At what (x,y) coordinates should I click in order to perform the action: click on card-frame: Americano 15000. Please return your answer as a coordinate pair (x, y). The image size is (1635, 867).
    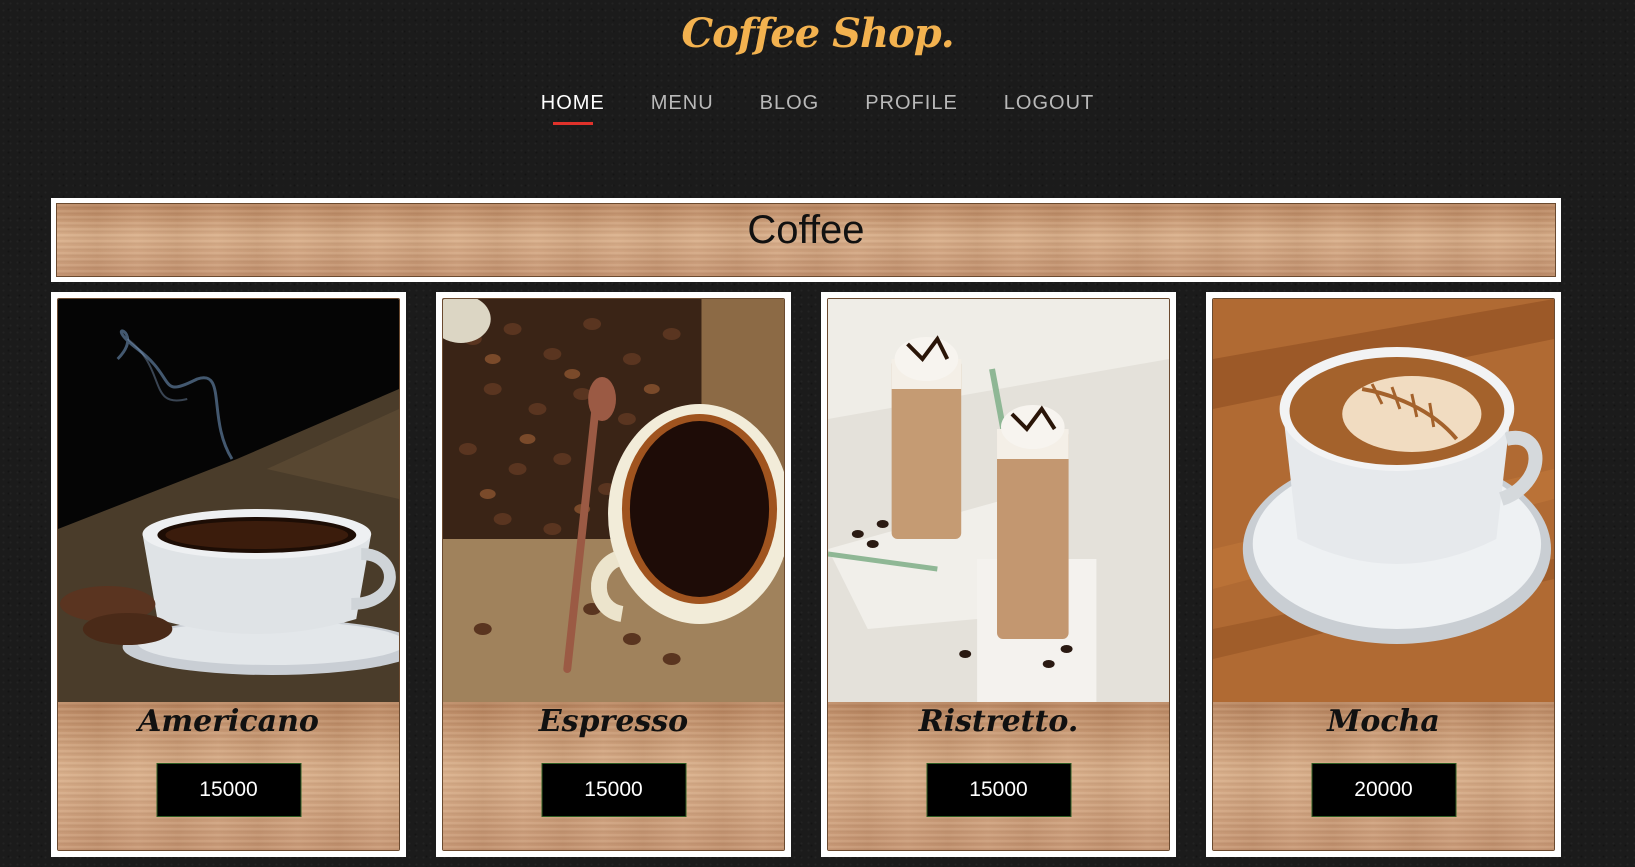
    Looking at the image, I should click on (228, 574).